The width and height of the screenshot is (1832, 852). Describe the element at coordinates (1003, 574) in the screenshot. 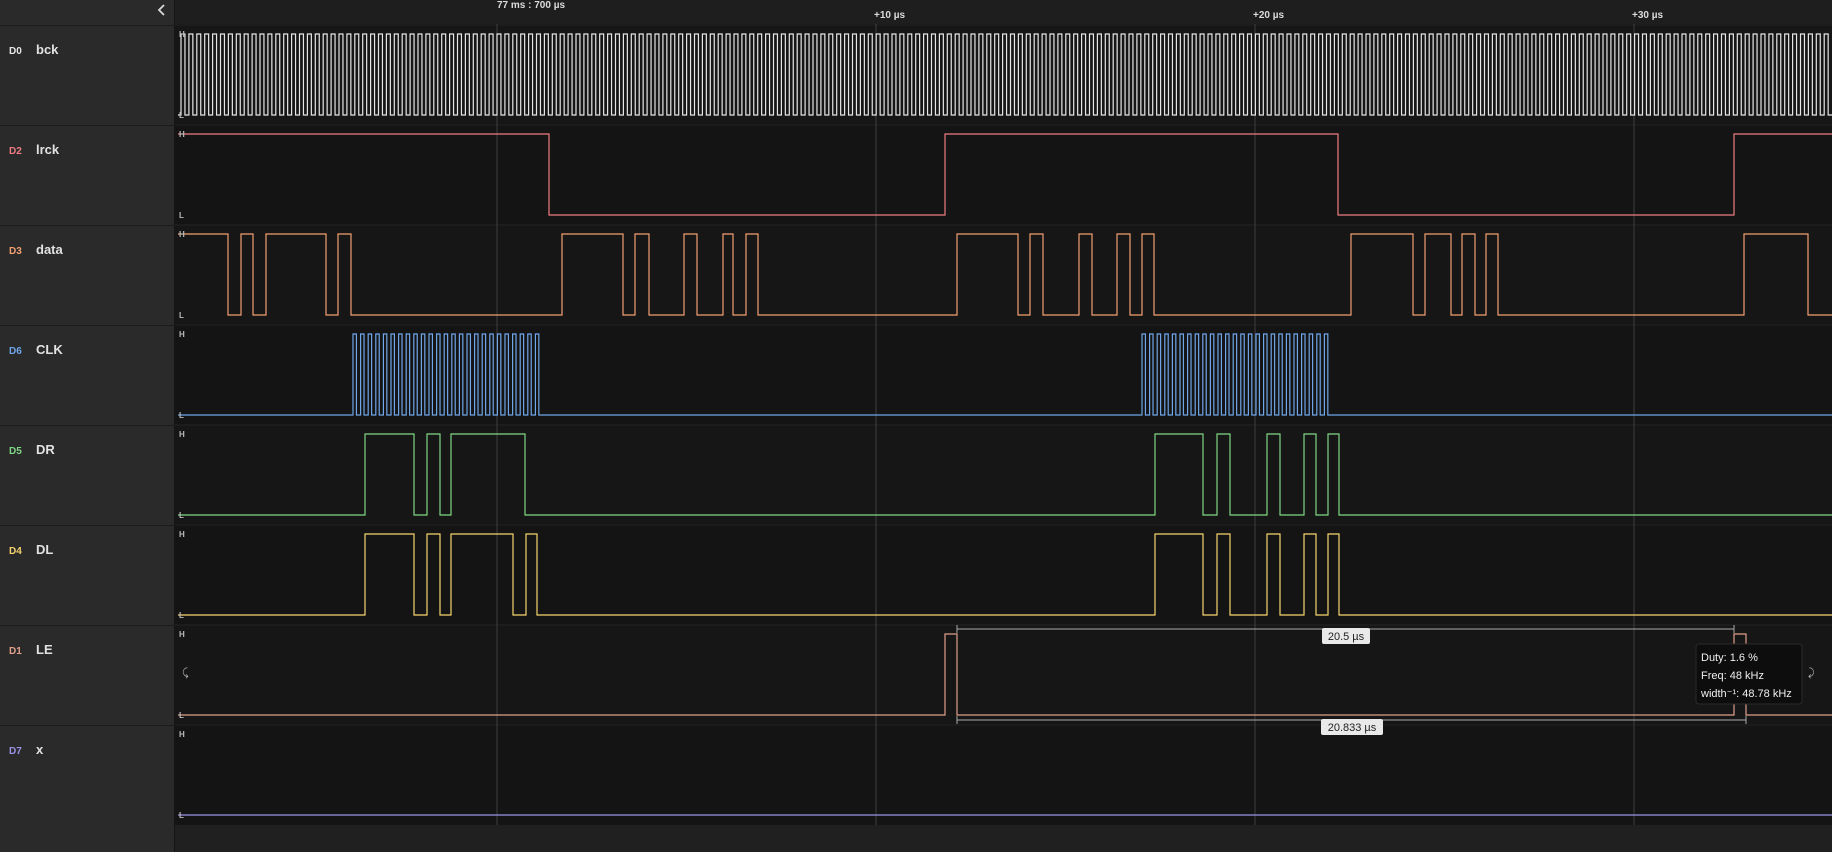

I see `channel-lane-dl` at that location.